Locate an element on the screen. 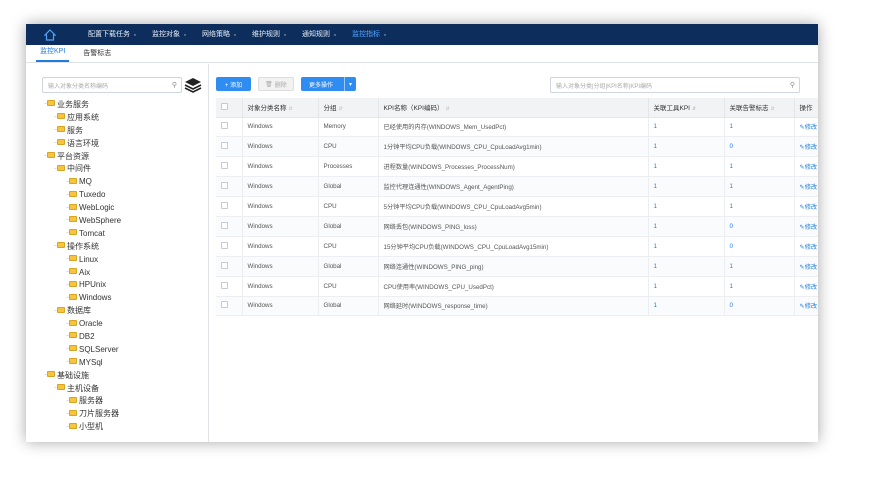  more-actions-button: 更多操作 ▾ is located at coordinates (328, 84).